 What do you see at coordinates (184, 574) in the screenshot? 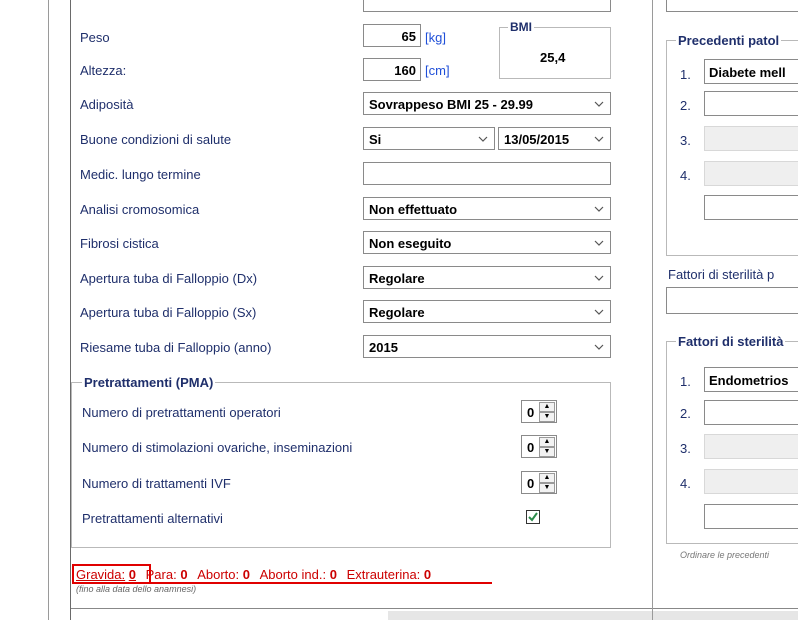
I see `para-value: 0` at bounding box center [184, 574].